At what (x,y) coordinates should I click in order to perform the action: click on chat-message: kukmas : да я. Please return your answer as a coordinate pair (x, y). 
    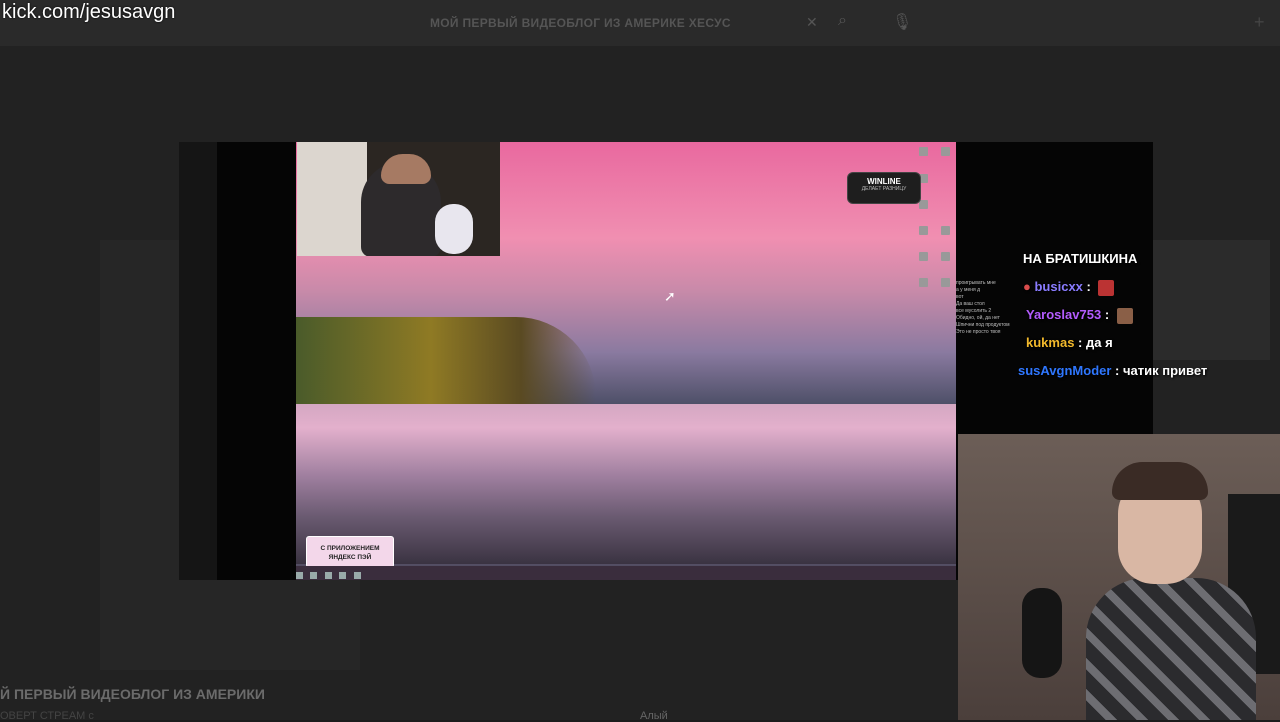
    Looking at the image, I should click on (1069, 342).